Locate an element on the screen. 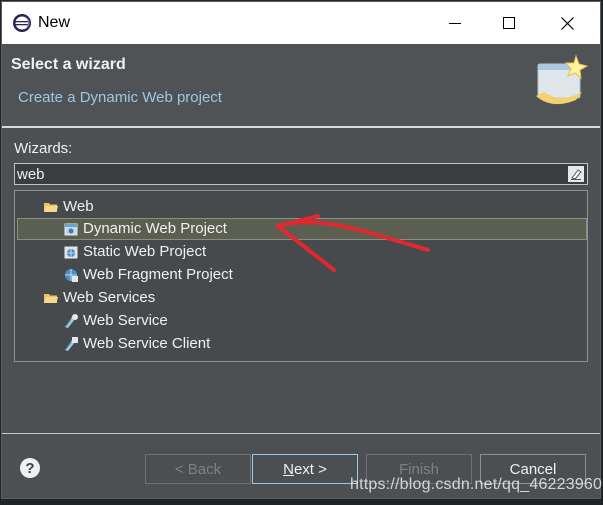 Image resolution: width=603 pixels, height=505 pixels. wizard-filter-input is located at coordinates (287, 174).